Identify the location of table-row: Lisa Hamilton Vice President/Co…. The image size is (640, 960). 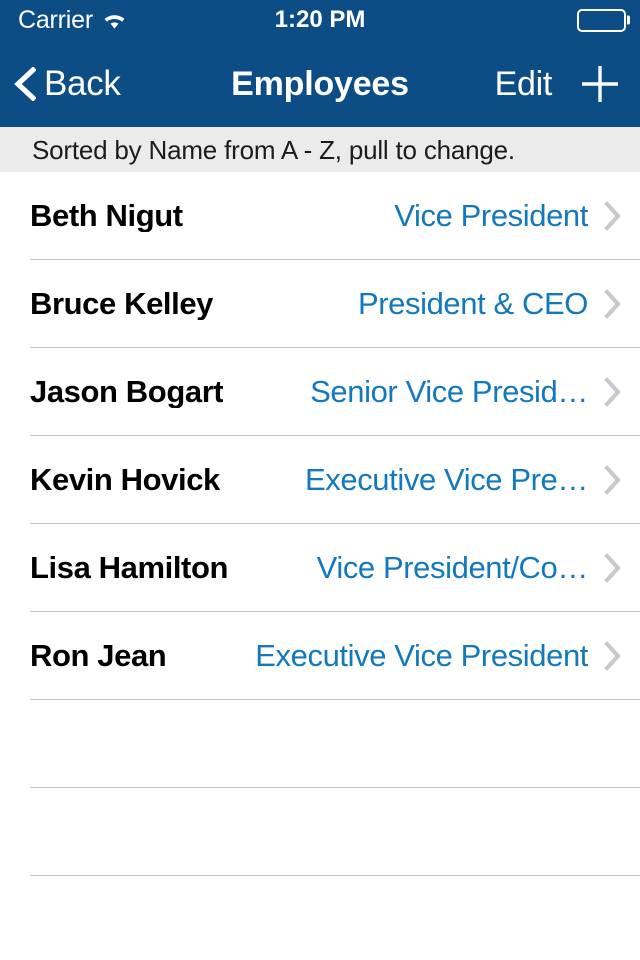
(320, 568).